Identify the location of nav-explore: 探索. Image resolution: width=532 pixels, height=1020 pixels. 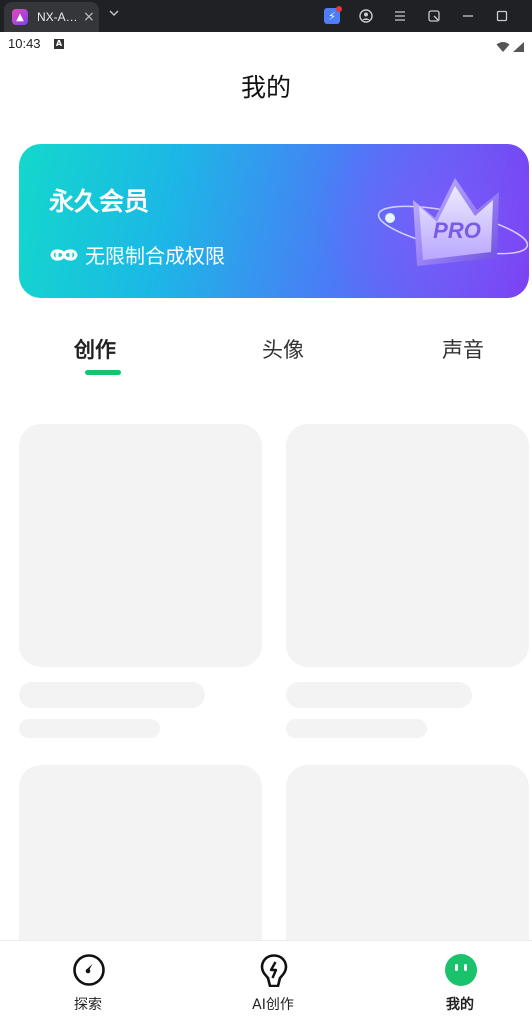
(88, 980).